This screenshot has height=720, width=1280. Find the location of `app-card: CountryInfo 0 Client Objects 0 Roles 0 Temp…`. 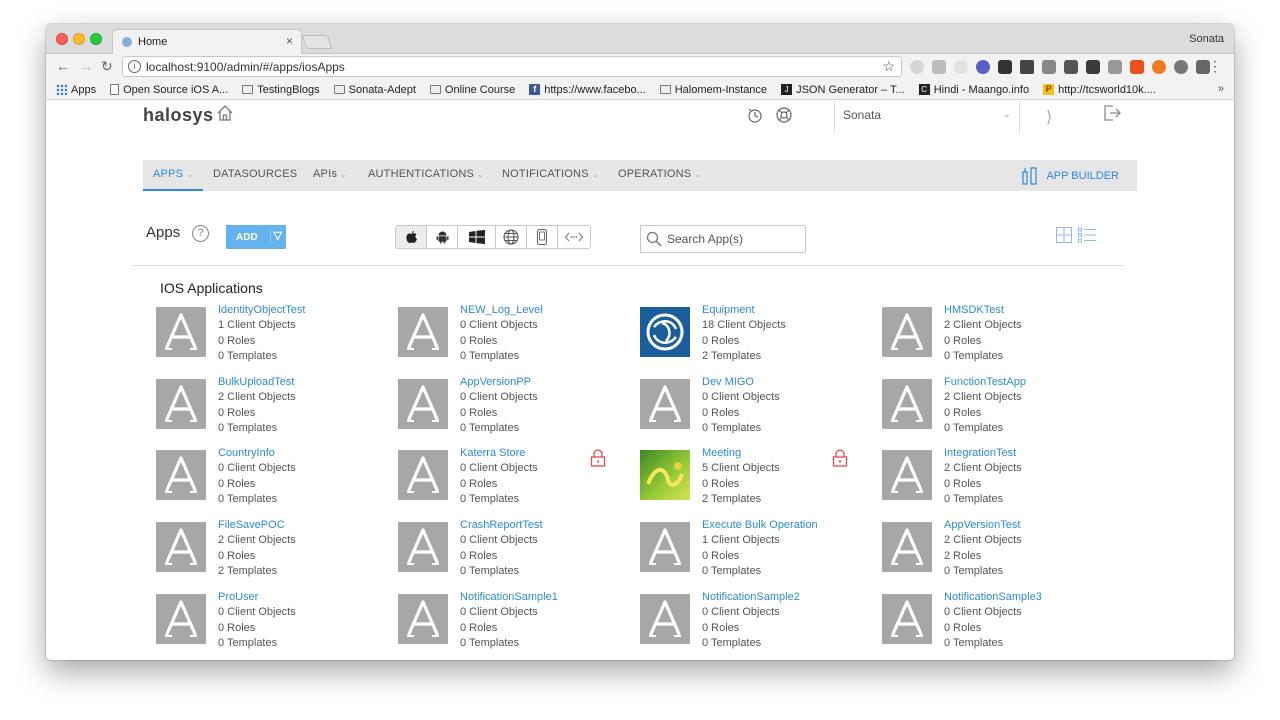

app-card: CountryInfo 0 Client Objects 0 Roles 0 Temp… is located at coordinates (271, 477).